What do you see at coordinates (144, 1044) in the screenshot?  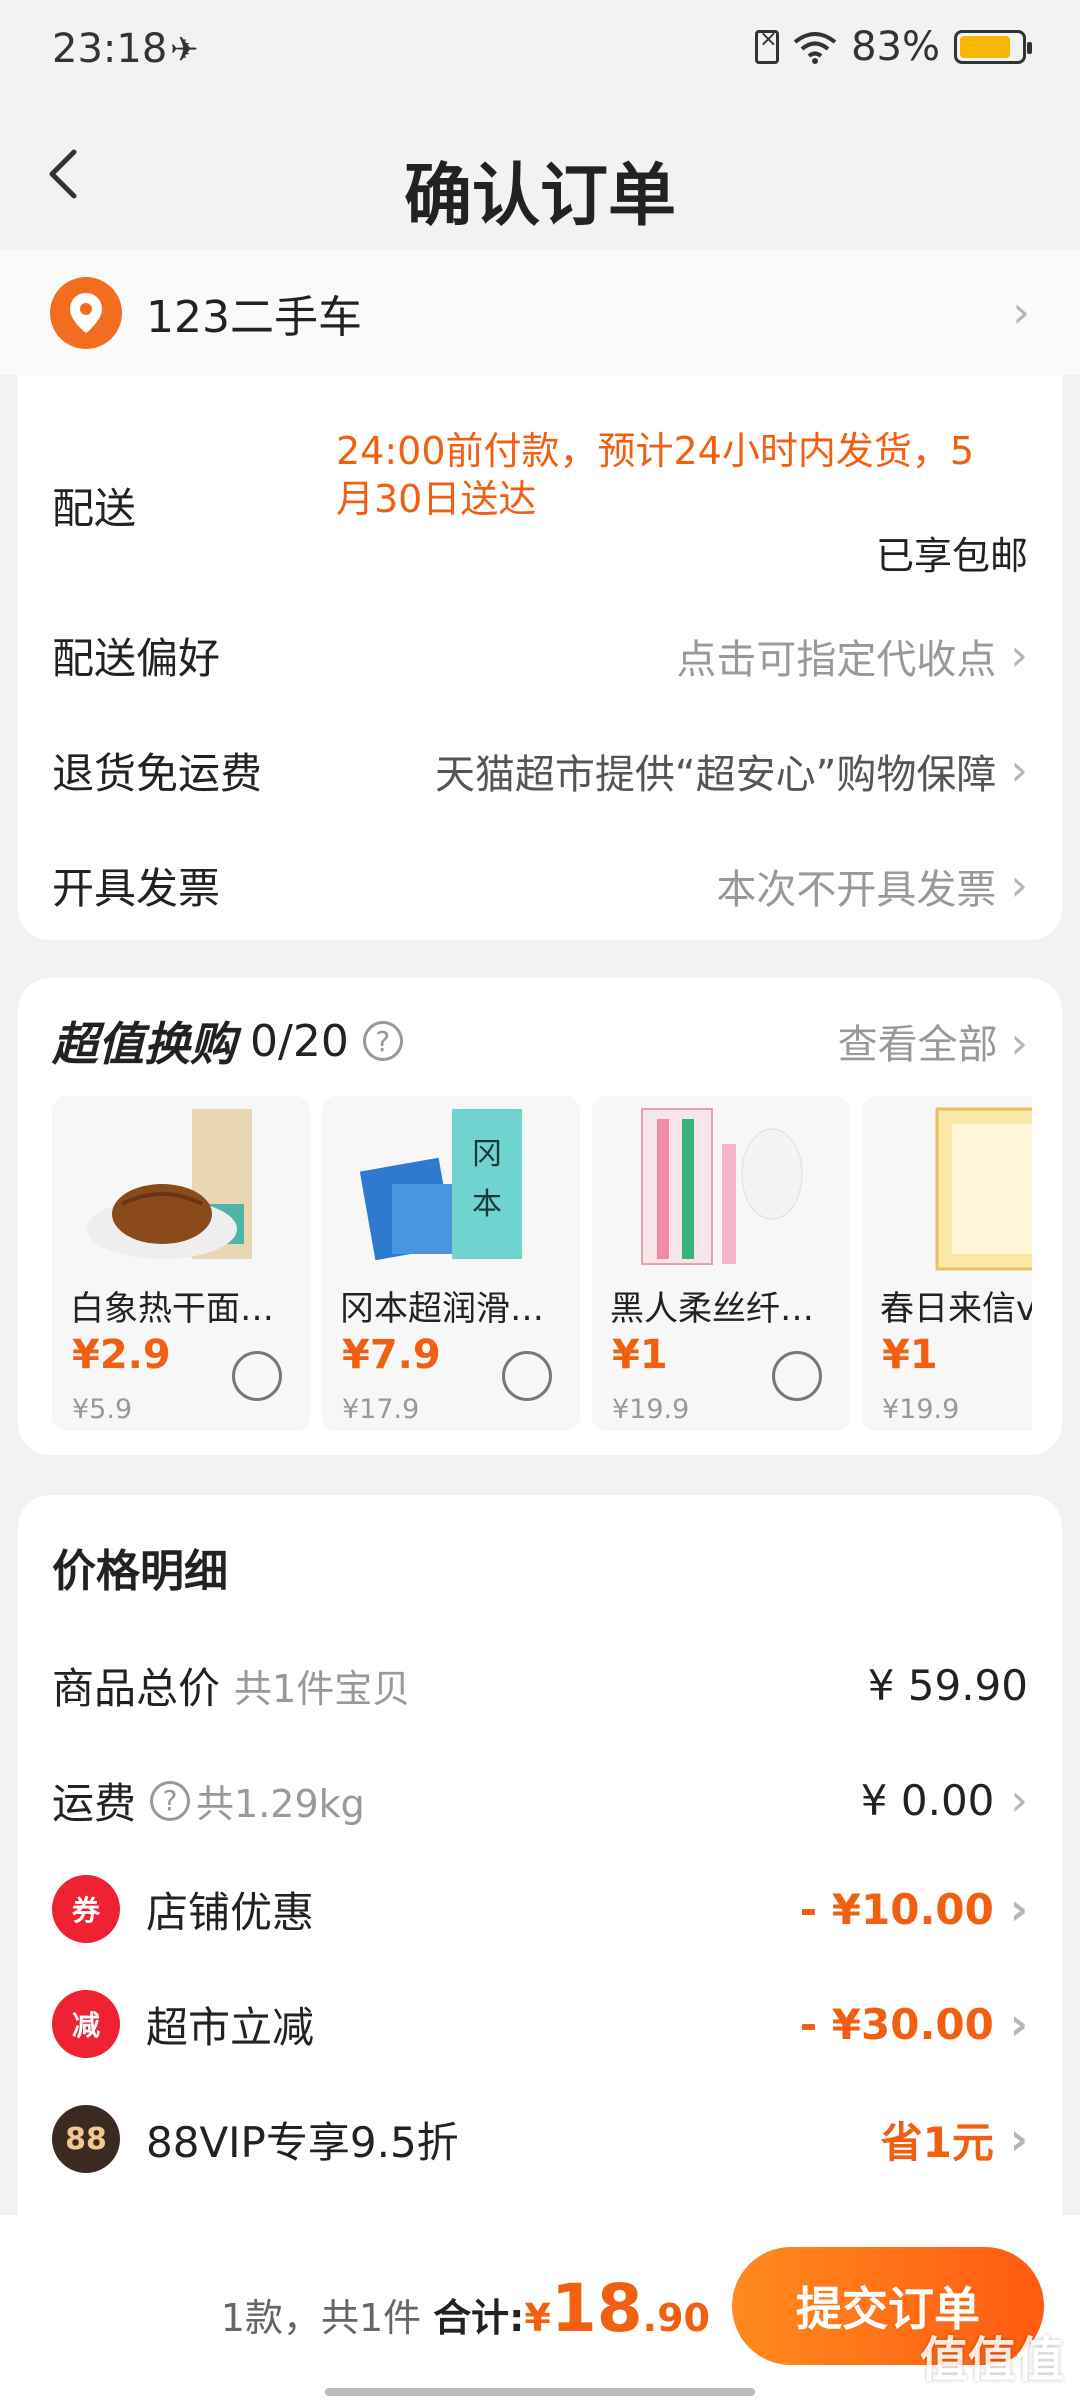 I see `exchange-title: 超值换购` at bounding box center [144, 1044].